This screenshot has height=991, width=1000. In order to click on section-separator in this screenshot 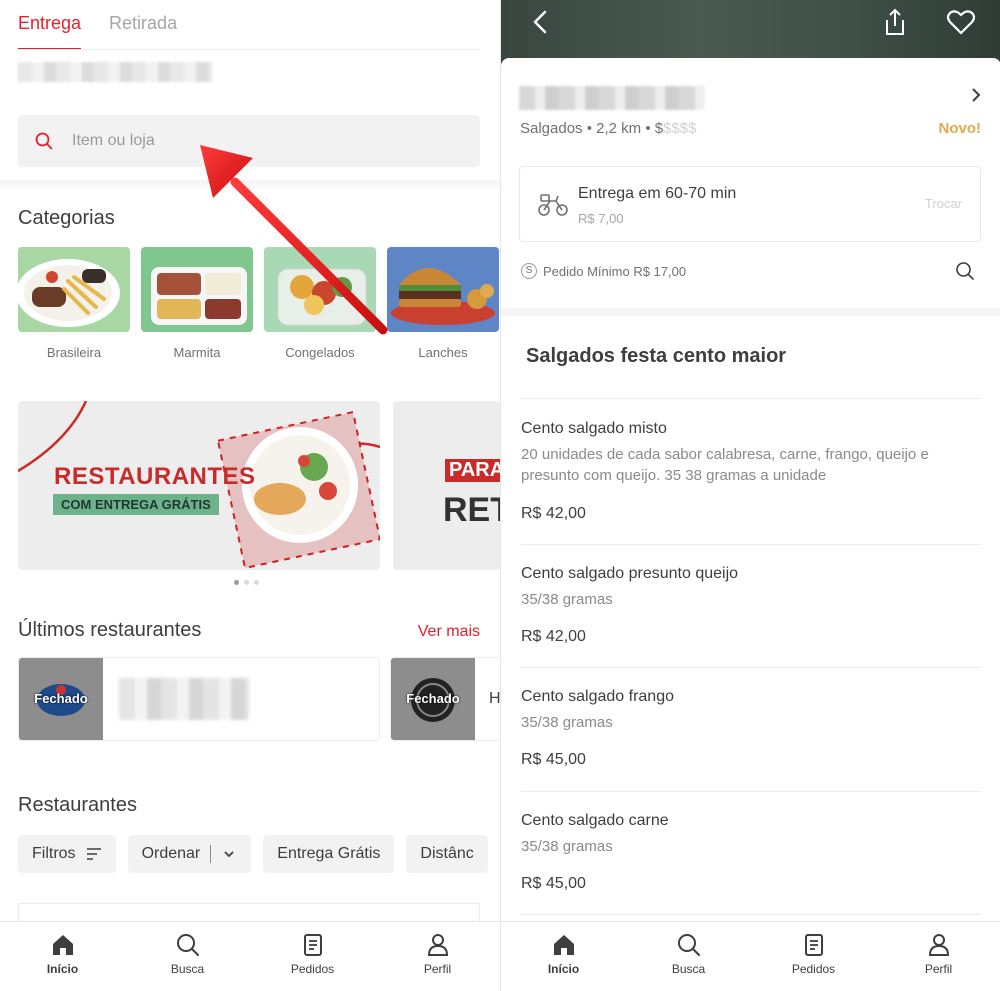, I will do `click(250, 186)`.